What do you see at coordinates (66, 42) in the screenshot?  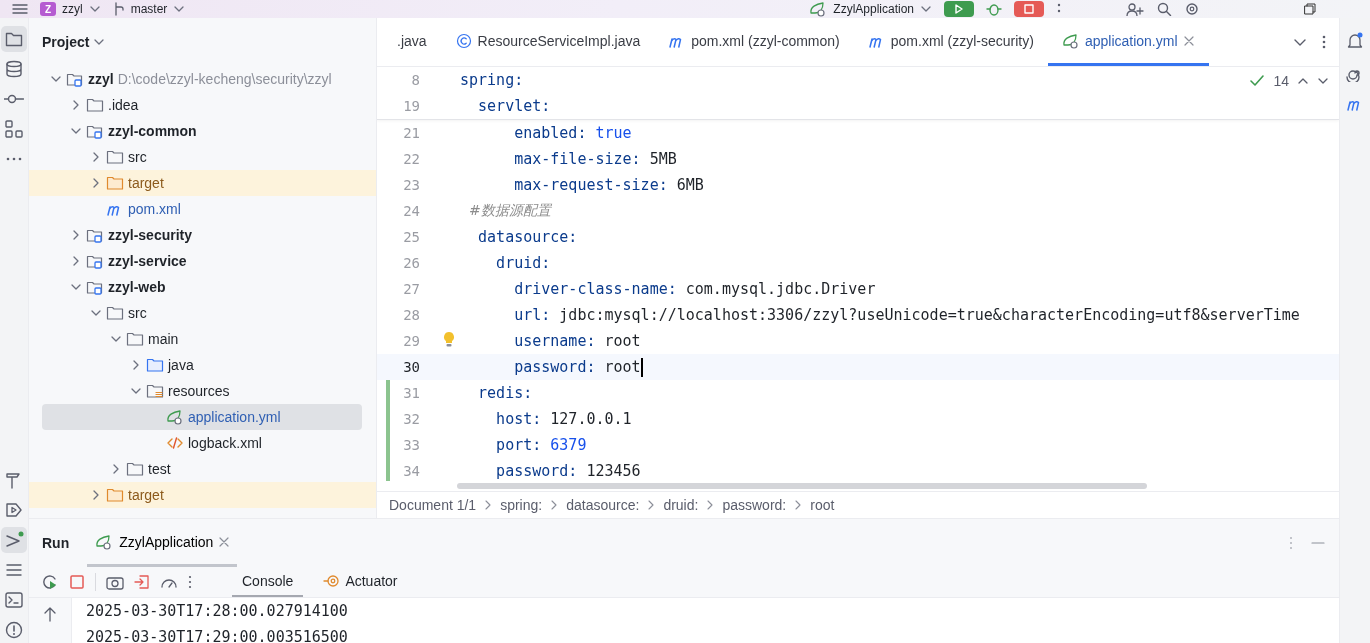 I see `panel-title: Project` at bounding box center [66, 42].